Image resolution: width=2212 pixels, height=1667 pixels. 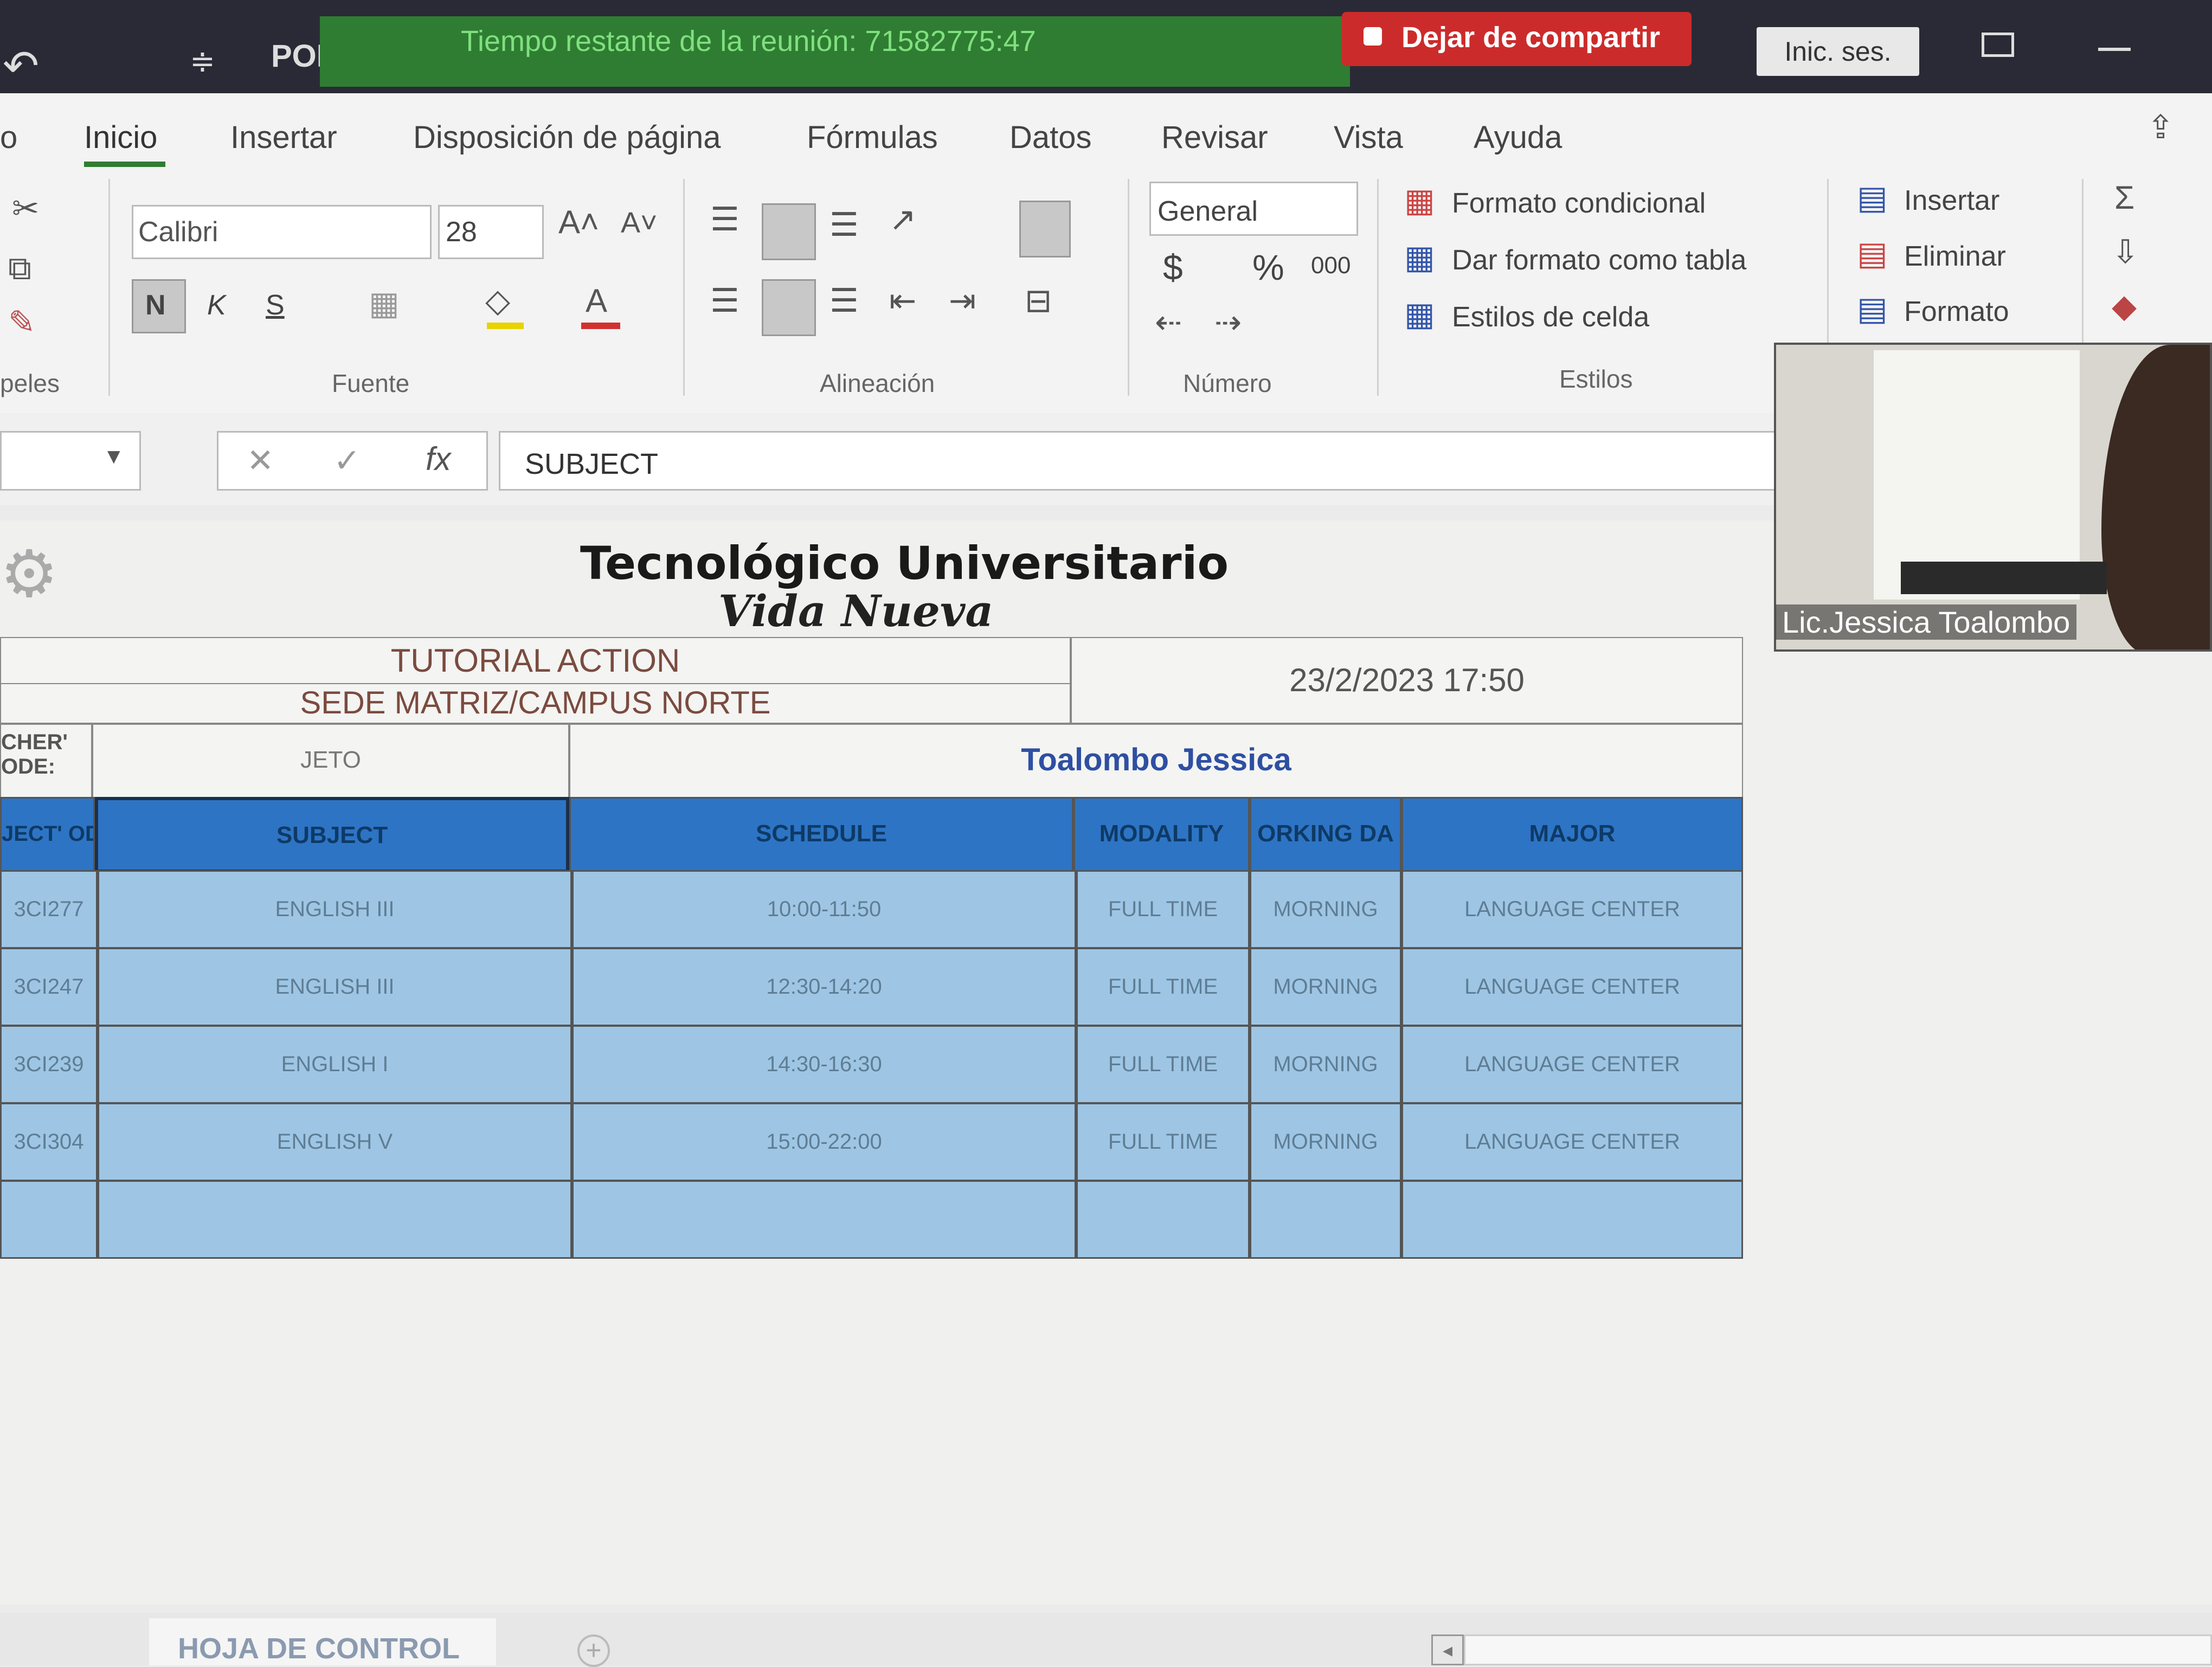 What do you see at coordinates (2124, 197) in the screenshot?
I see `autosum-icon: Σ` at bounding box center [2124, 197].